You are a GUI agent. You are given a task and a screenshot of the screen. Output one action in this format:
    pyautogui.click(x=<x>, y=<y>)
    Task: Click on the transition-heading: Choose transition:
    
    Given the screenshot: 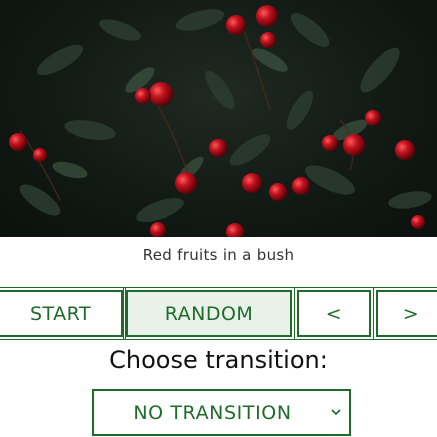 What is the action you would take?
    pyautogui.click(x=218, y=360)
    